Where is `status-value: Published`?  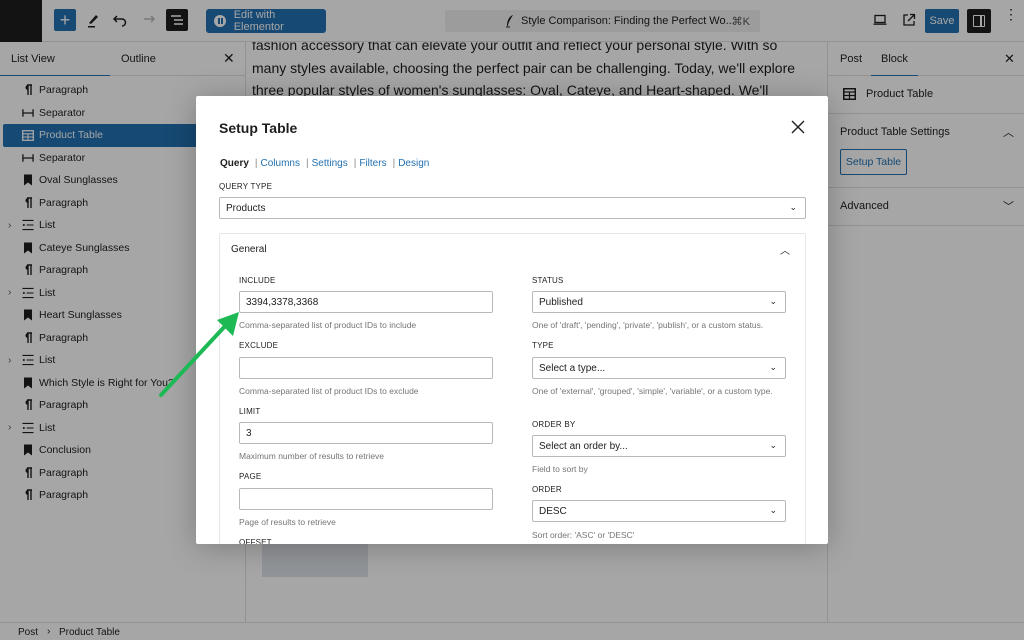 status-value: Published is located at coordinates (561, 302).